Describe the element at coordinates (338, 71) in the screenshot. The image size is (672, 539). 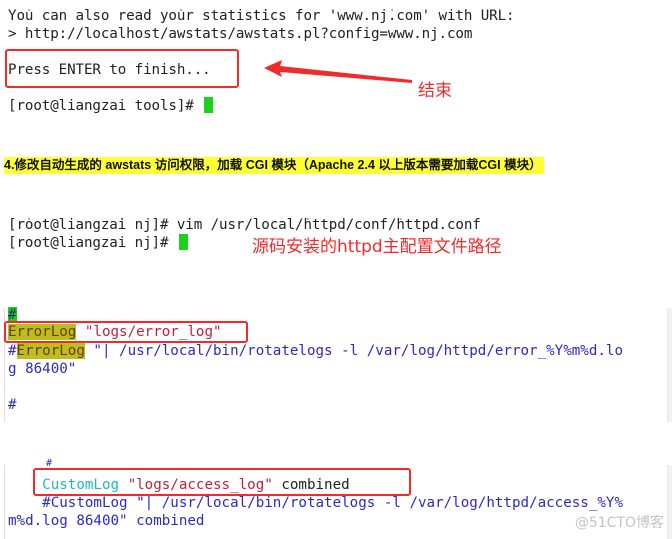
I see `arrow-left-icon` at that location.